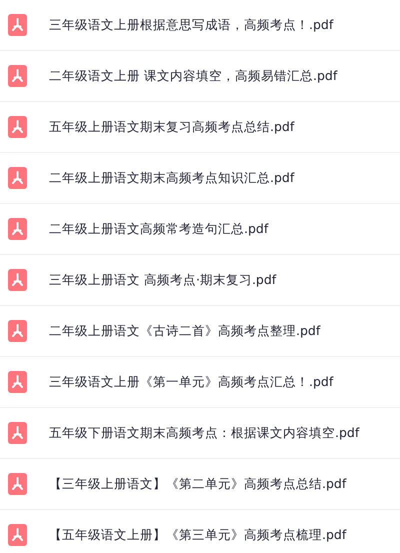  I want to click on file-name: 【三年级上册语文】《第二单元》高频考点总结.pdf, so click(197, 484).